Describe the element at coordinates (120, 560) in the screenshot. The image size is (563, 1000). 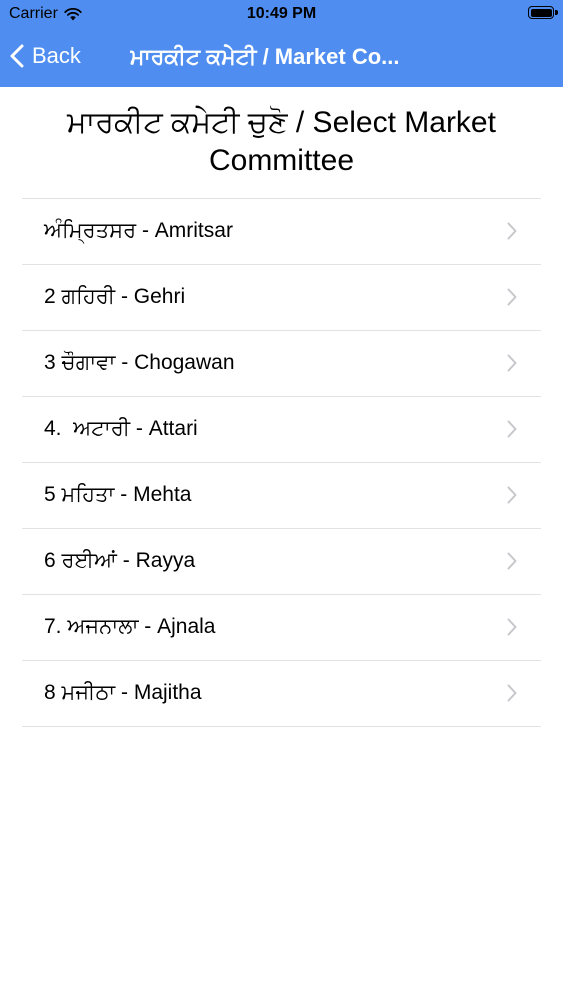
I see `list-item-label: 6 ਰਈਆਂ - Rayya` at that location.